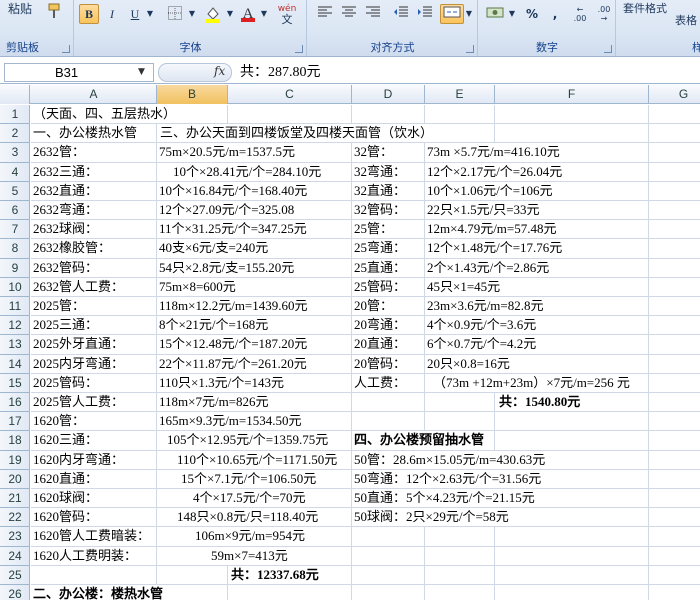 The width and height of the screenshot is (700, 600). What do you see at coordinates (482, 325) in the screenshot?
I see `cell-e12: 4个×0.9元/个=3.6元` at bounding box center [482, 325].